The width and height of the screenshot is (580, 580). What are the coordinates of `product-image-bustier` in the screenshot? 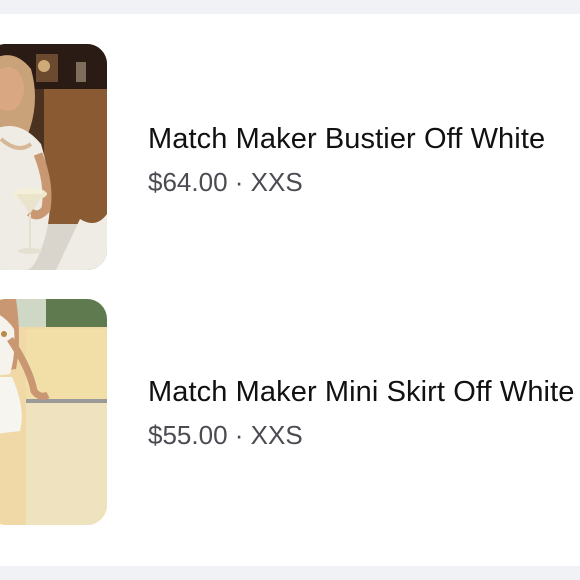 It's located at (53, 157).